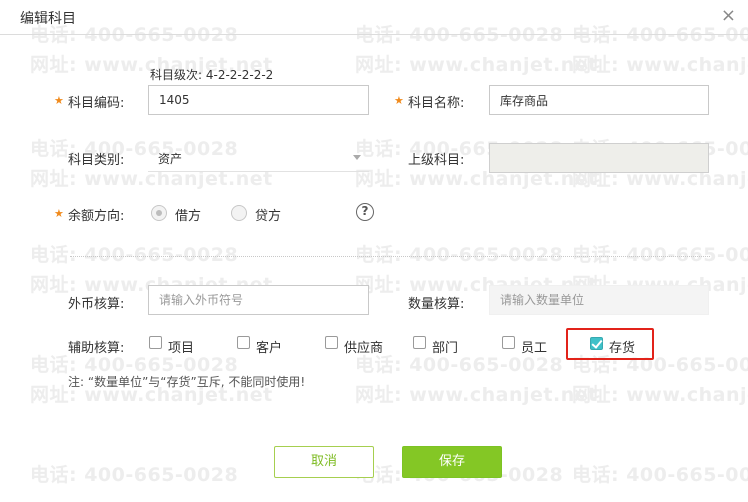  I want to click on currency-input, so click(258, 300).